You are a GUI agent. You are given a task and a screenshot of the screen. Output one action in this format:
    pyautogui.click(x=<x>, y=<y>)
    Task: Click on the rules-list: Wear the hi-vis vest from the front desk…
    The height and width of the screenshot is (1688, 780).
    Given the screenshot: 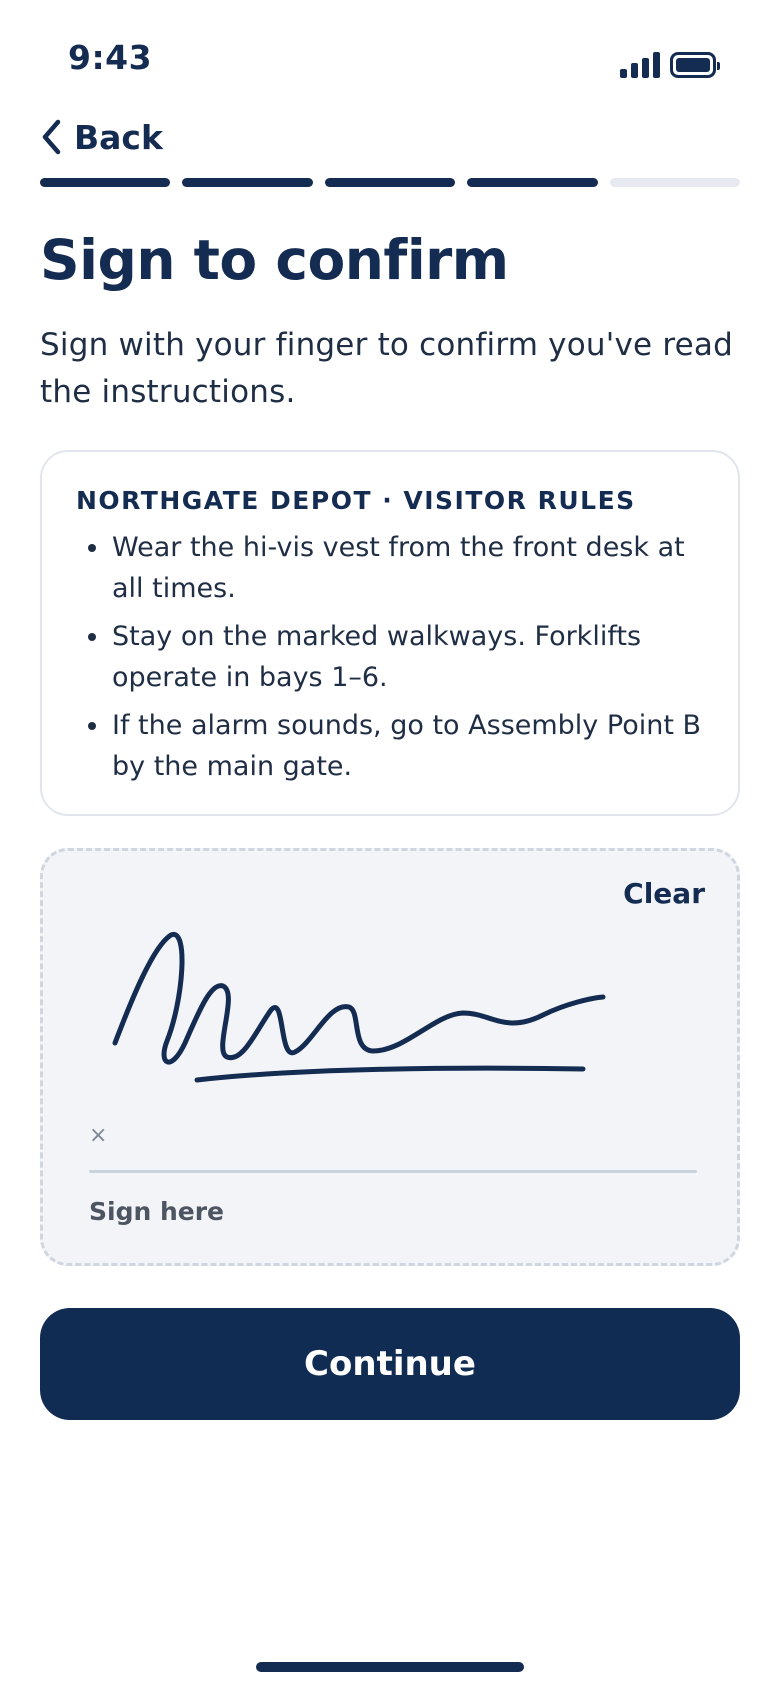 What is the action you would take?
    pyautogui.click(x=391, y=657)
    